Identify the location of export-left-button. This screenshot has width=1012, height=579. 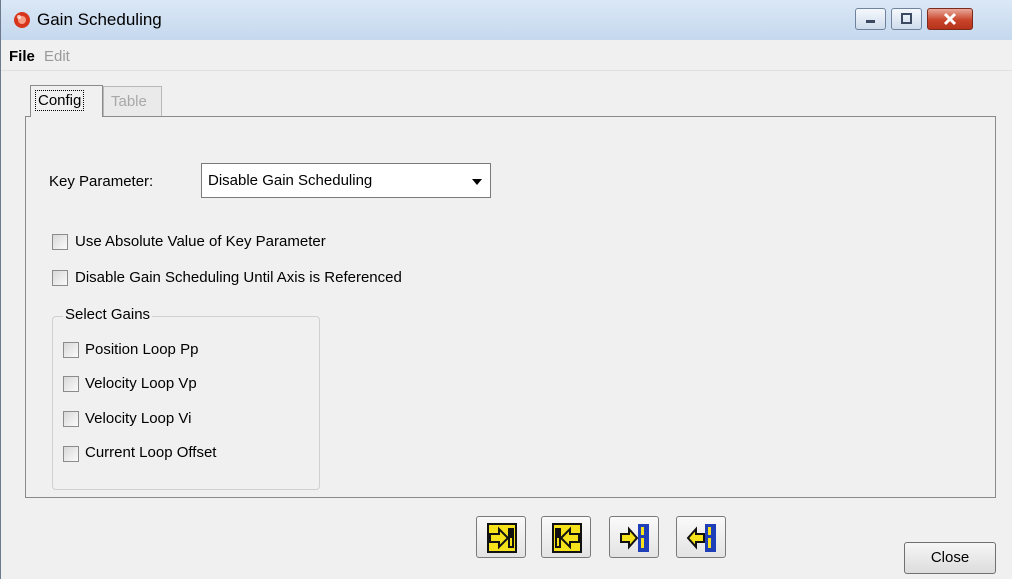
(566, 537).